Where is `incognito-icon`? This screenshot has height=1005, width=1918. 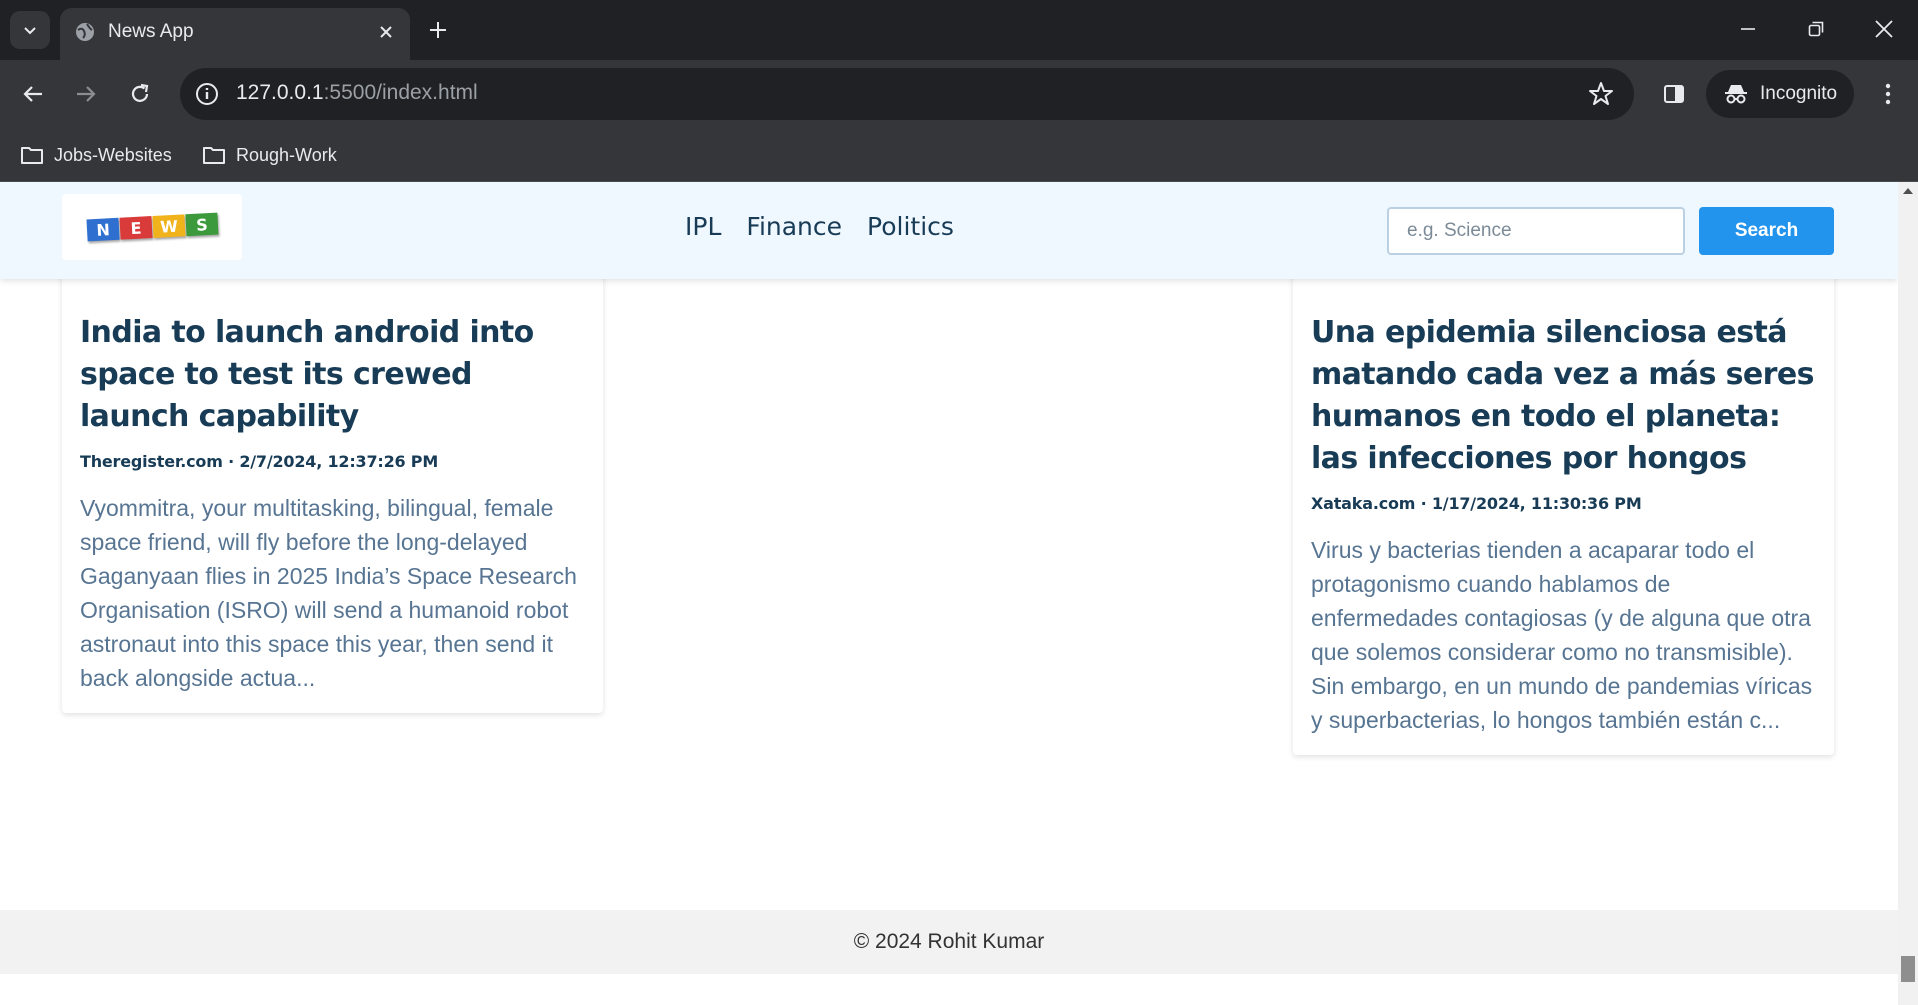
incognito-icon is located at coordinates (1736, 94).